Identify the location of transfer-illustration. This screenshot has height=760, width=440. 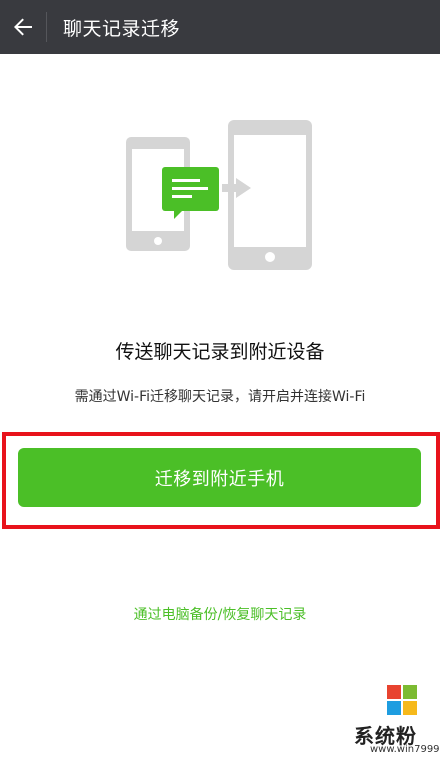
(219, 195).